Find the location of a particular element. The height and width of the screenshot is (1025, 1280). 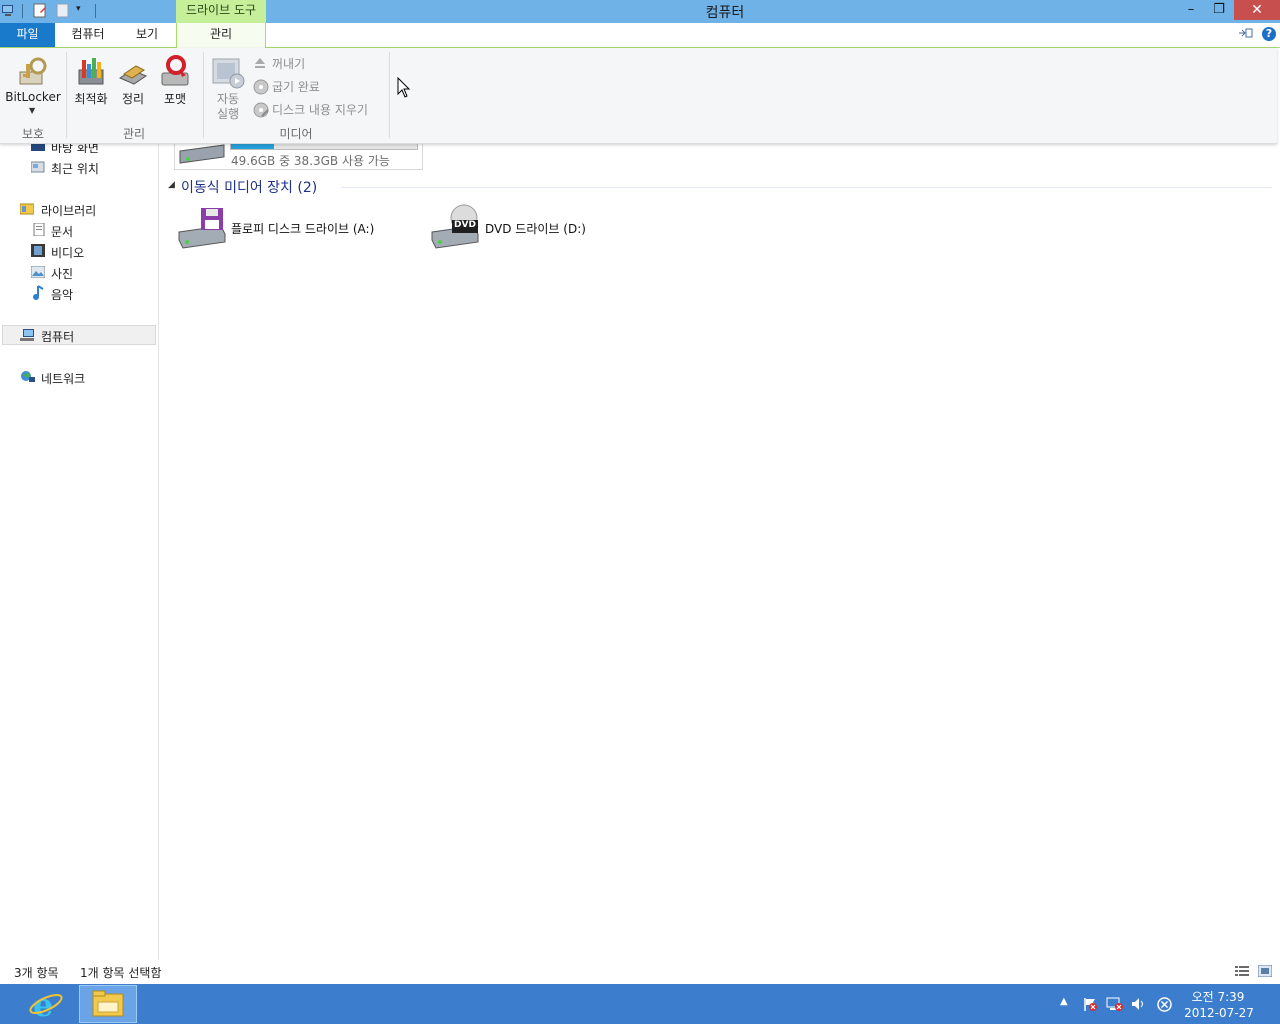

action-center-flag-icon is located at coordinates (1090, 1004).